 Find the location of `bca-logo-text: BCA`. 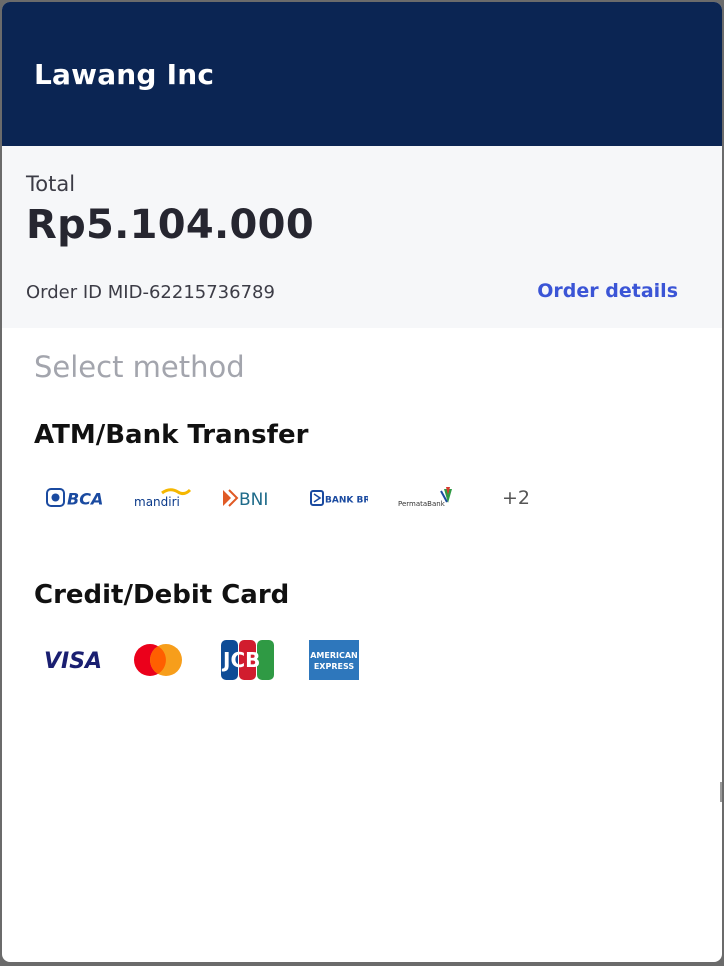

bca-logo-text: BCA is located at coordinates (85, 499).